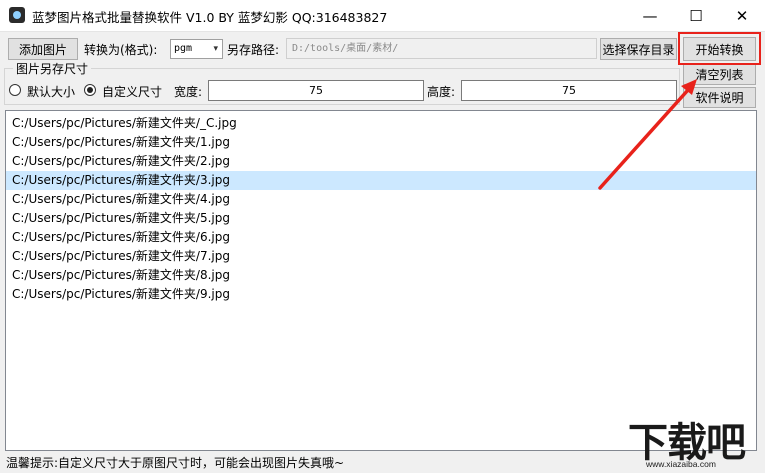 The image size is (765, 473). I want to click on watermark-url: www.xiazaiba.com, so click(681, 464).